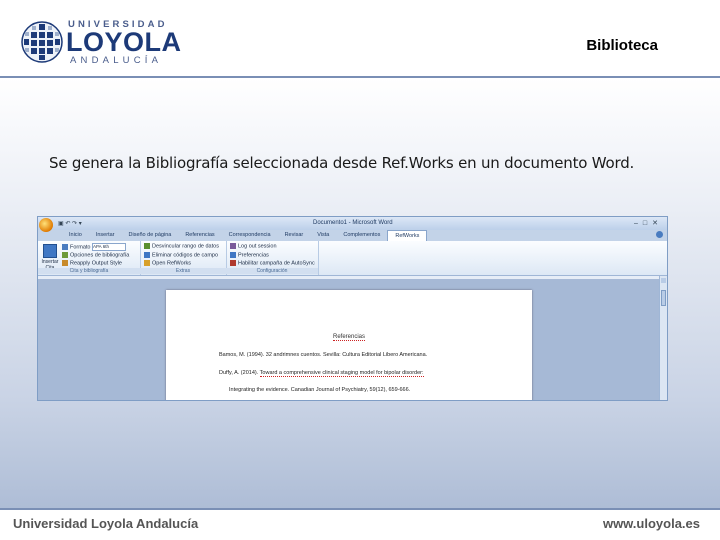 The height and width of the screenshot is (540, 720). What do you see at coordinates (65, 247) in the screenshot?
I see `format-icon` at bounding box center [65, 247].